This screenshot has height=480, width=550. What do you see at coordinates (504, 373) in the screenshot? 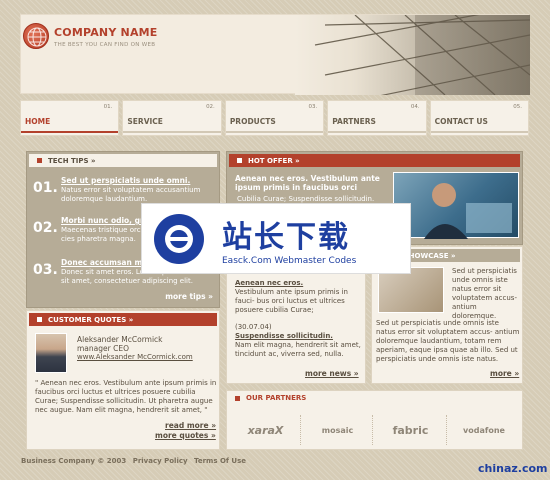
I see `showcase-more-link: more »` at bounding box center [504, 373].